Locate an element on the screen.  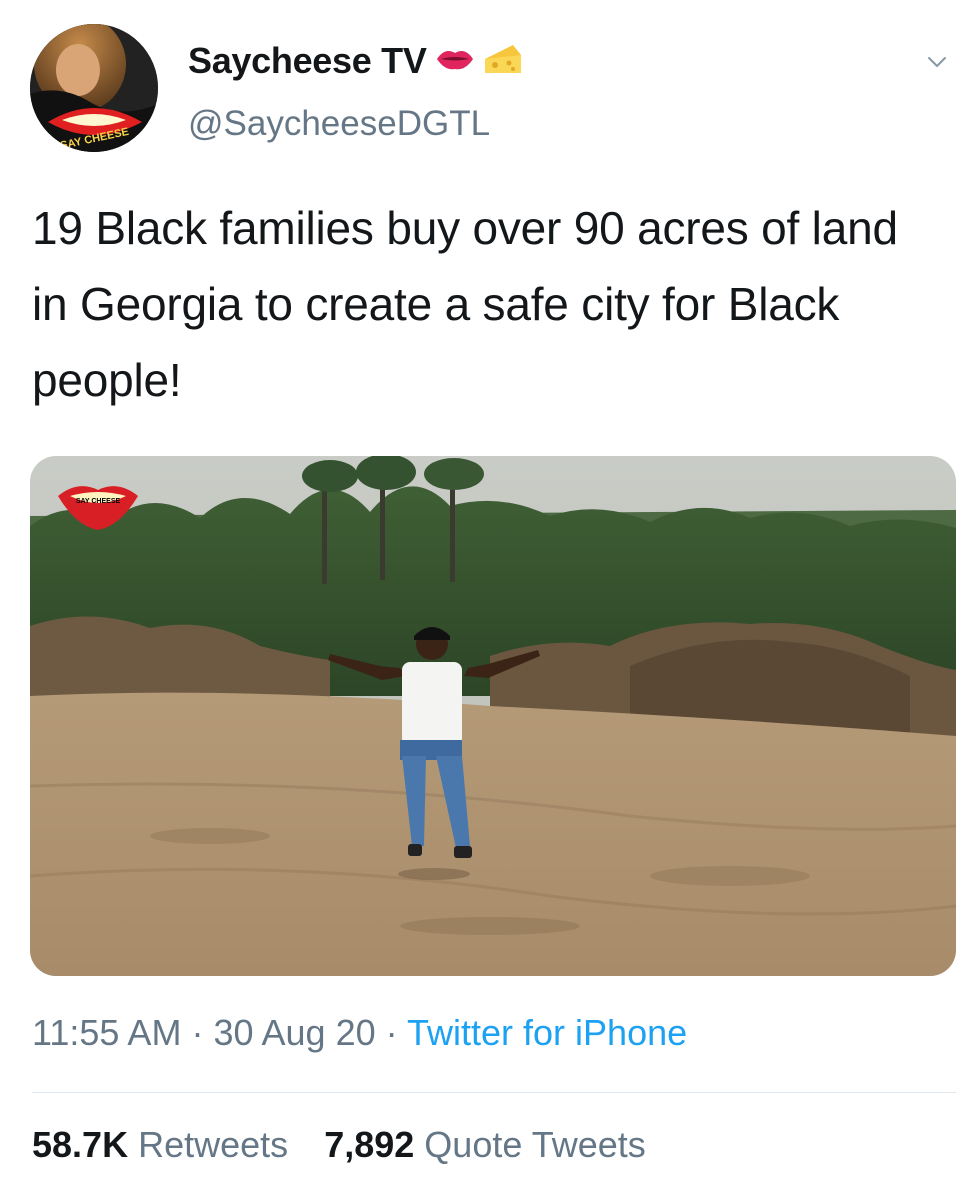
handle: @SaycheeseDGTL is located at coordinates (339, 124).